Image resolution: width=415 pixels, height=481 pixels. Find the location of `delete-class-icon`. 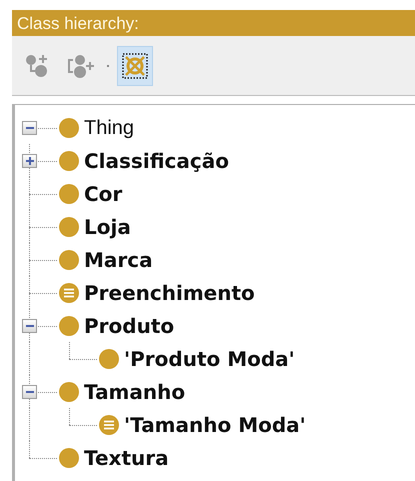

delete-class-icon is located at coordinates (135, 65).